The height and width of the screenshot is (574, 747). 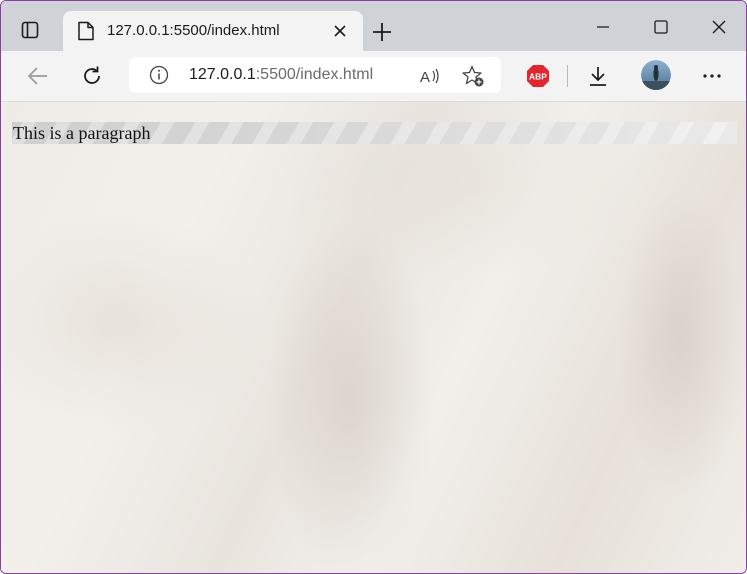 I want to click on tab-close-icon, so click(x=340, y=31).